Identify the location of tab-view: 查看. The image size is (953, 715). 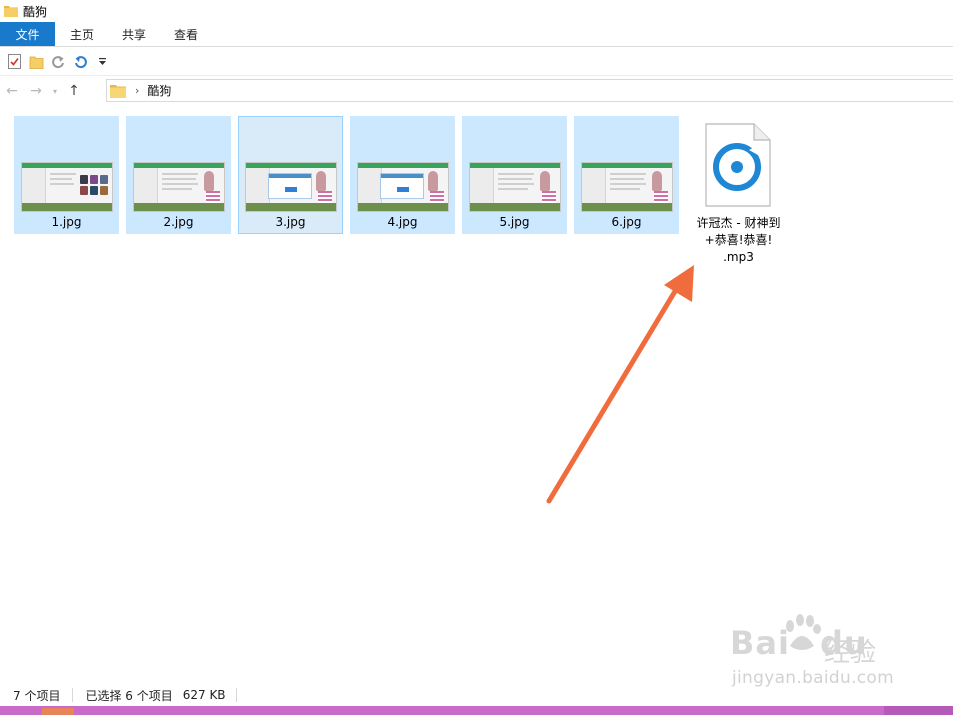
(186, 34).